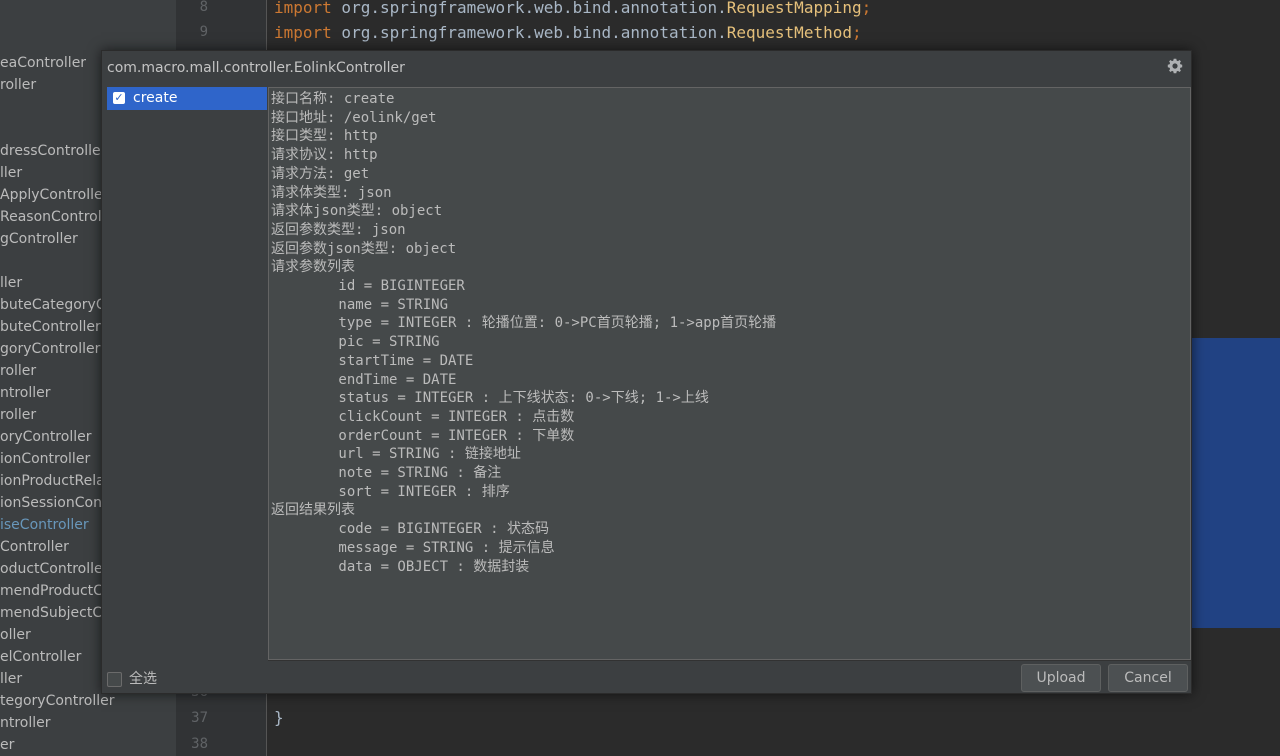  What do you see at coordinates (45, 459) in the screenshot?
I see `sidebar-item: ionController` at bounding box center [45, 459].